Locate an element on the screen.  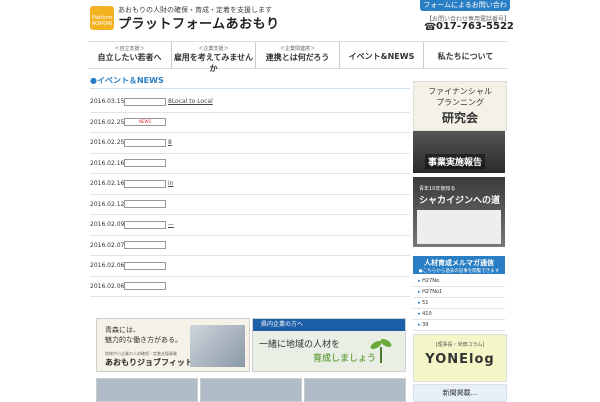
nav-label: 連携とは何だろう is located at coordinates (297, 57).